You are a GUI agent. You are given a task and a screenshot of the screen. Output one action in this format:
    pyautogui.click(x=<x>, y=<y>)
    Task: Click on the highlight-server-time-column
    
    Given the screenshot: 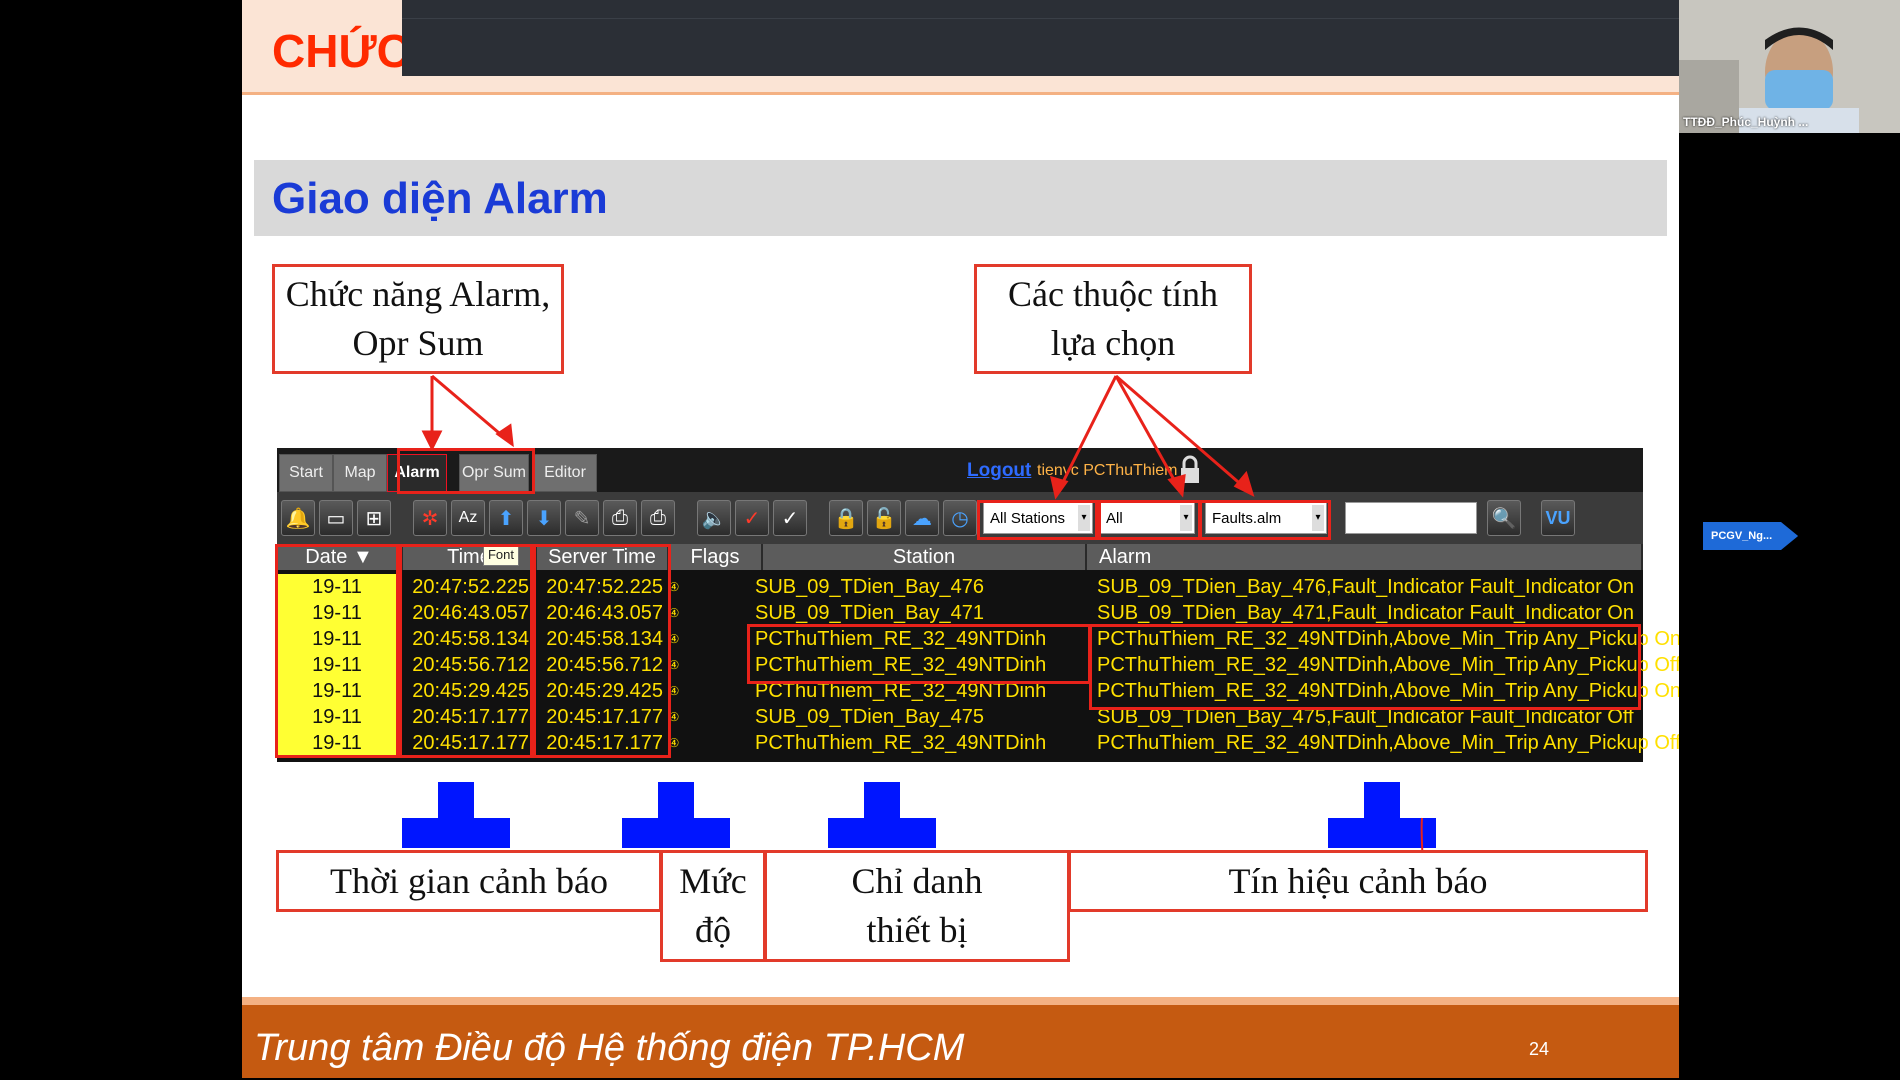 What is the action you would take?
    pyautogui.click(x=602, y=651)
    